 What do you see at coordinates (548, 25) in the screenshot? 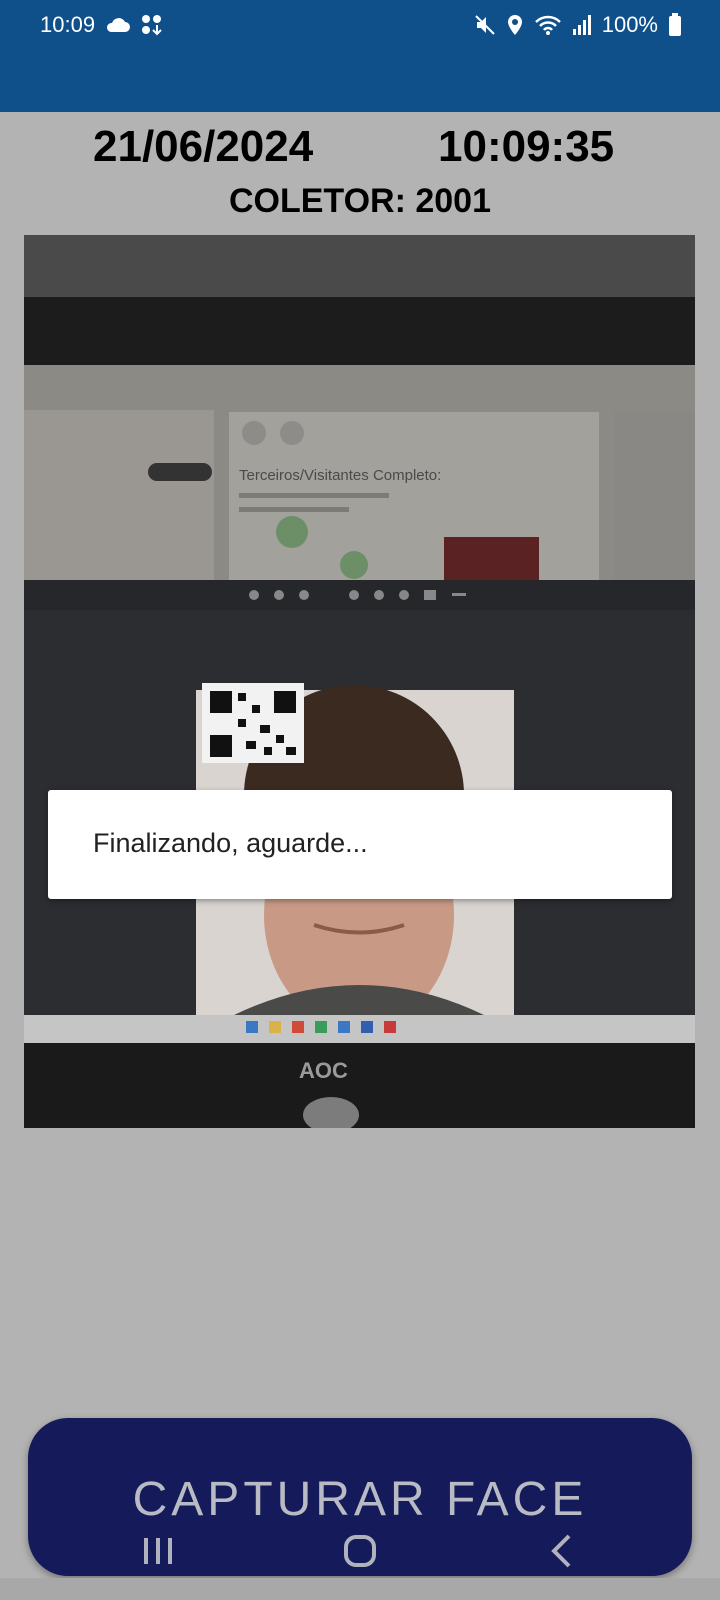
I see `wifi-icon` at bounding box center [548, 25].